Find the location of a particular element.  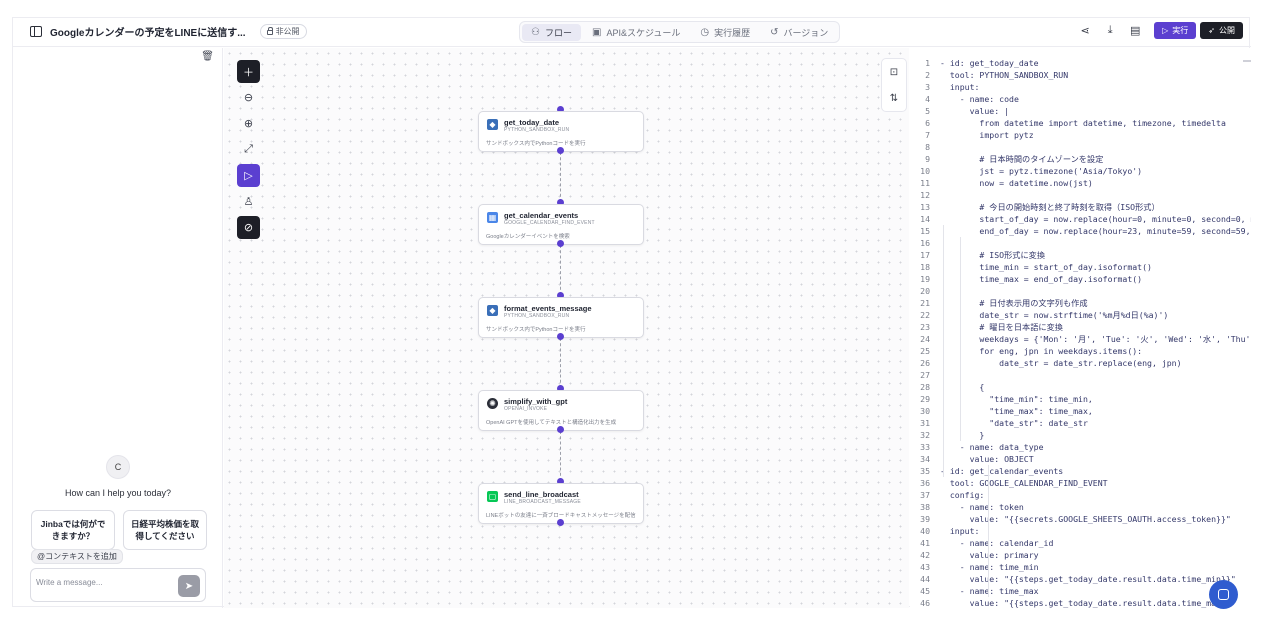

user-input-button: ♙ is located at coordinates (248, 201).